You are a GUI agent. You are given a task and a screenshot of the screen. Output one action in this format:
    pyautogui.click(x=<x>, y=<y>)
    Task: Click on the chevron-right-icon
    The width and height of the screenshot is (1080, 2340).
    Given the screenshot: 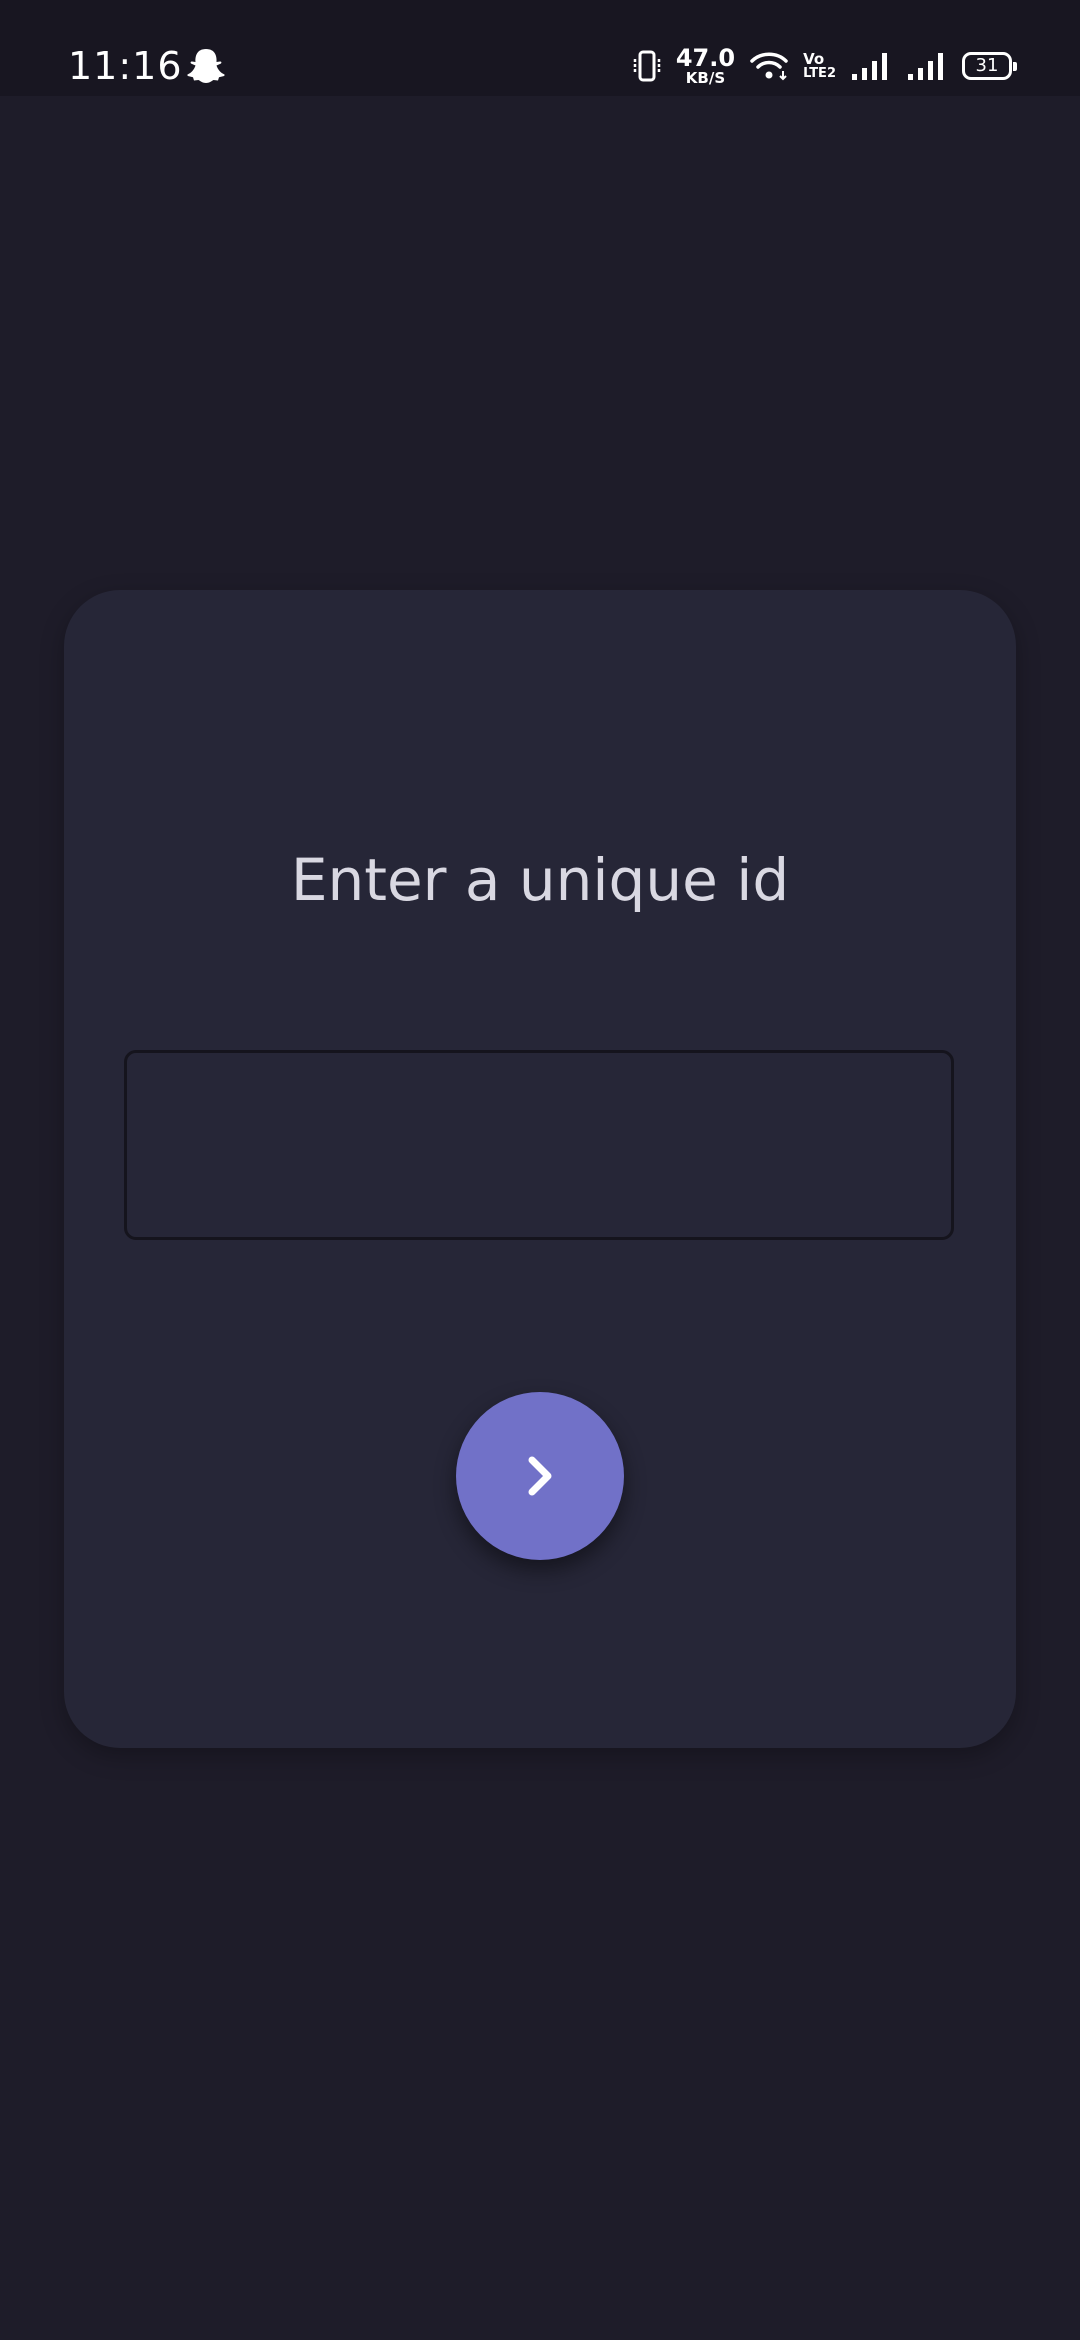 What is the action you would take?
    pyautogui.click(x=540, y=1476)
    